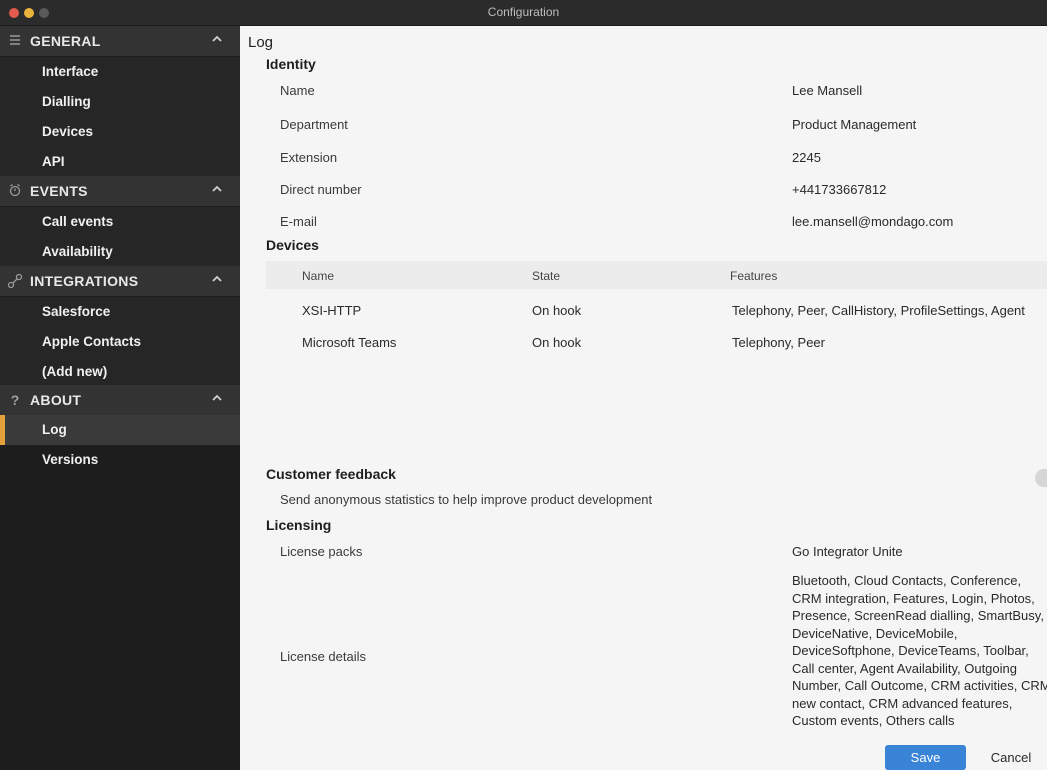 The height and width of the screenshot is (770, 1047). What do you see at coordinates (292, 245) in the screenshot?
I see `devices-heading: Devices` at bounding box center [292, 245].